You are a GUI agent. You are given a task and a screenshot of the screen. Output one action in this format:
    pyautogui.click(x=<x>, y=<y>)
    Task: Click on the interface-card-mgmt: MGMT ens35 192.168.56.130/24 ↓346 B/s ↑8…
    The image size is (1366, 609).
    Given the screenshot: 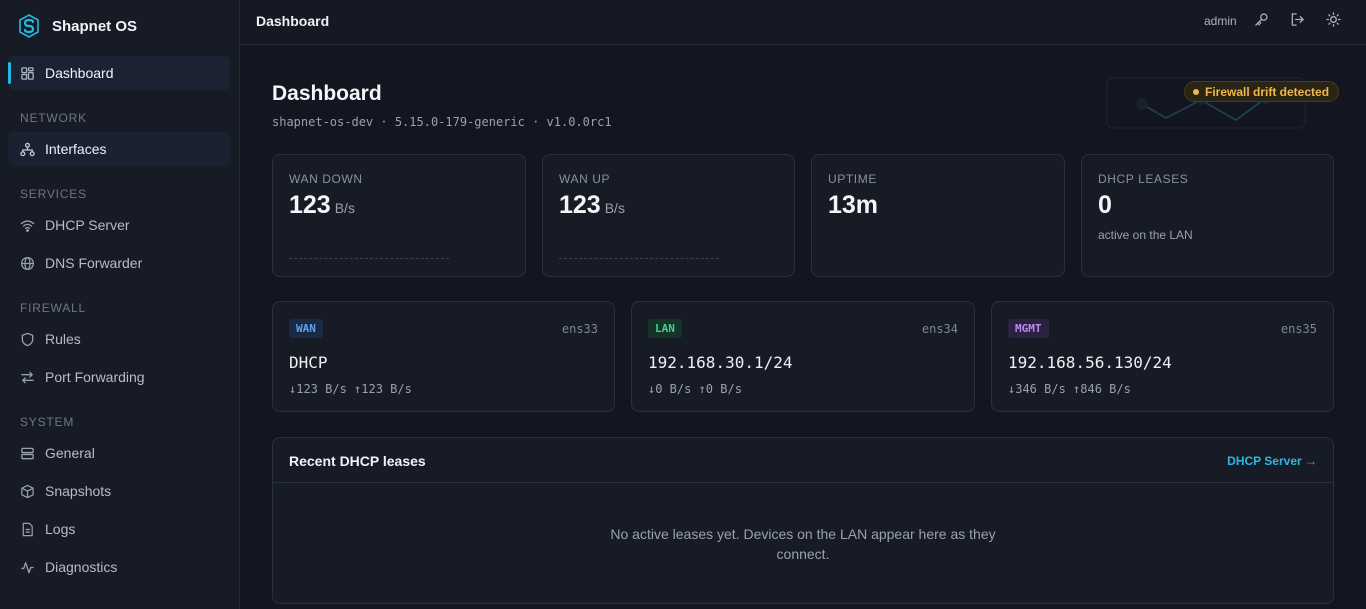 What is the action you would take?
    pyautogui.click(x=1162, y=356)
    